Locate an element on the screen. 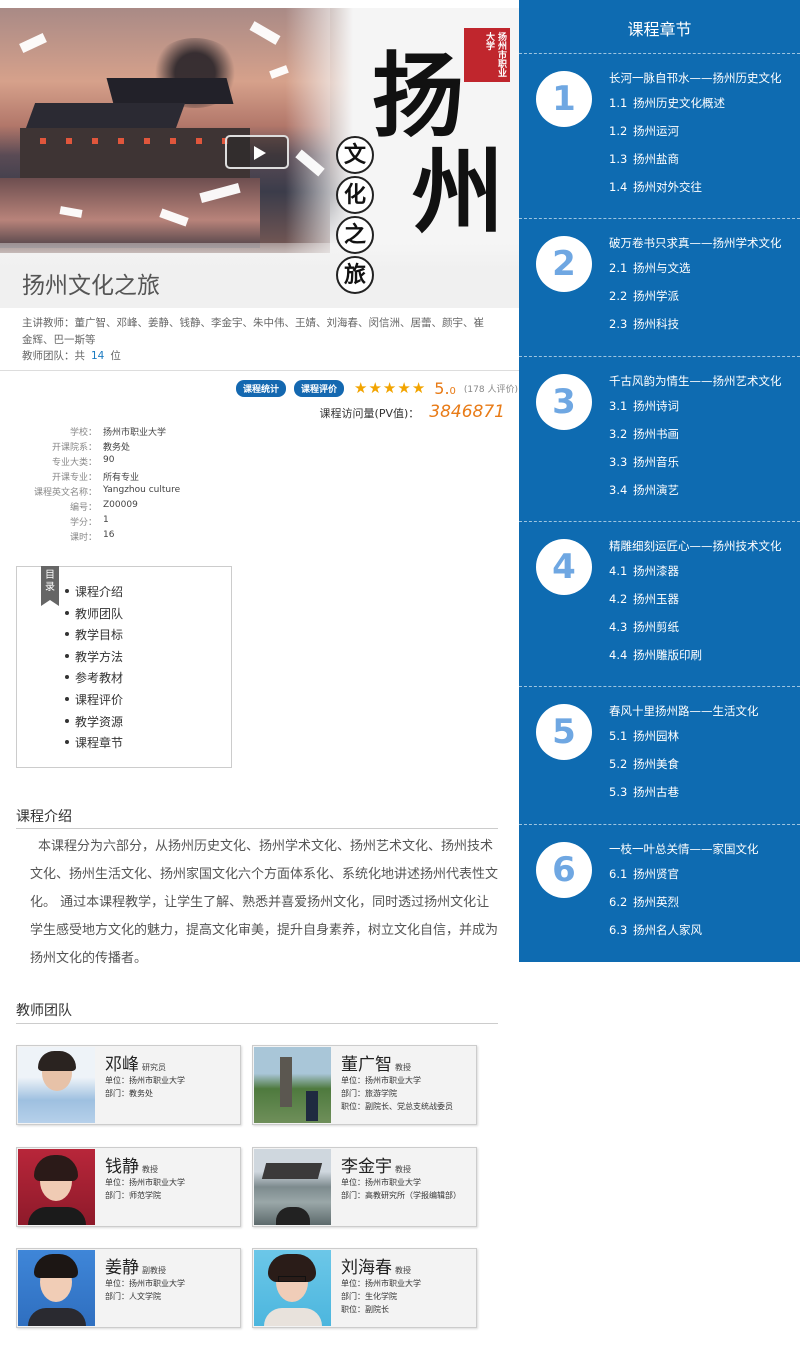 This screenshot has width=800, height=1348. chapter-block: 2 破万卷书只求真——扬州学术文化 2.1 扬州与文选 2.2 扬州学派 2.3 扬州科技 is located at coordinates (659, 287).